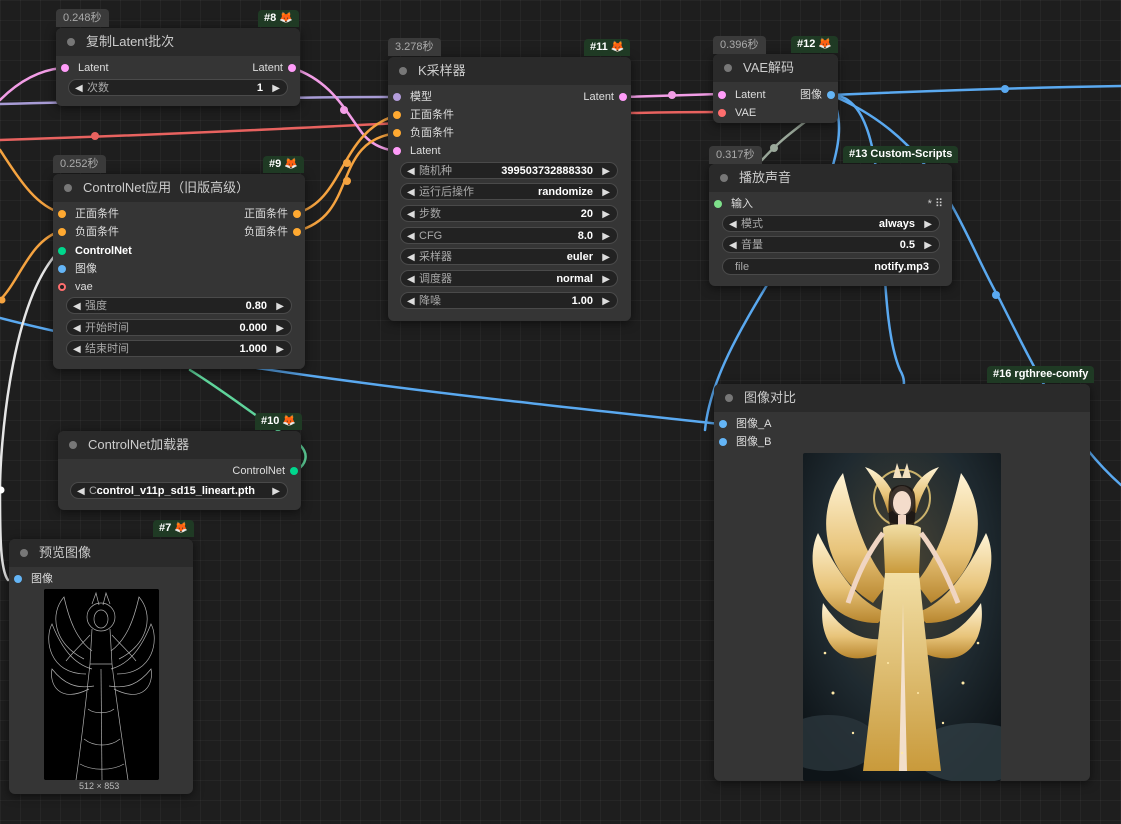 The image size is (1121, 824). What do you see at coordinates (101, 553) in the screenshot?
I see `node-title-bar: 预览图像` at bounding box center [101, 553].